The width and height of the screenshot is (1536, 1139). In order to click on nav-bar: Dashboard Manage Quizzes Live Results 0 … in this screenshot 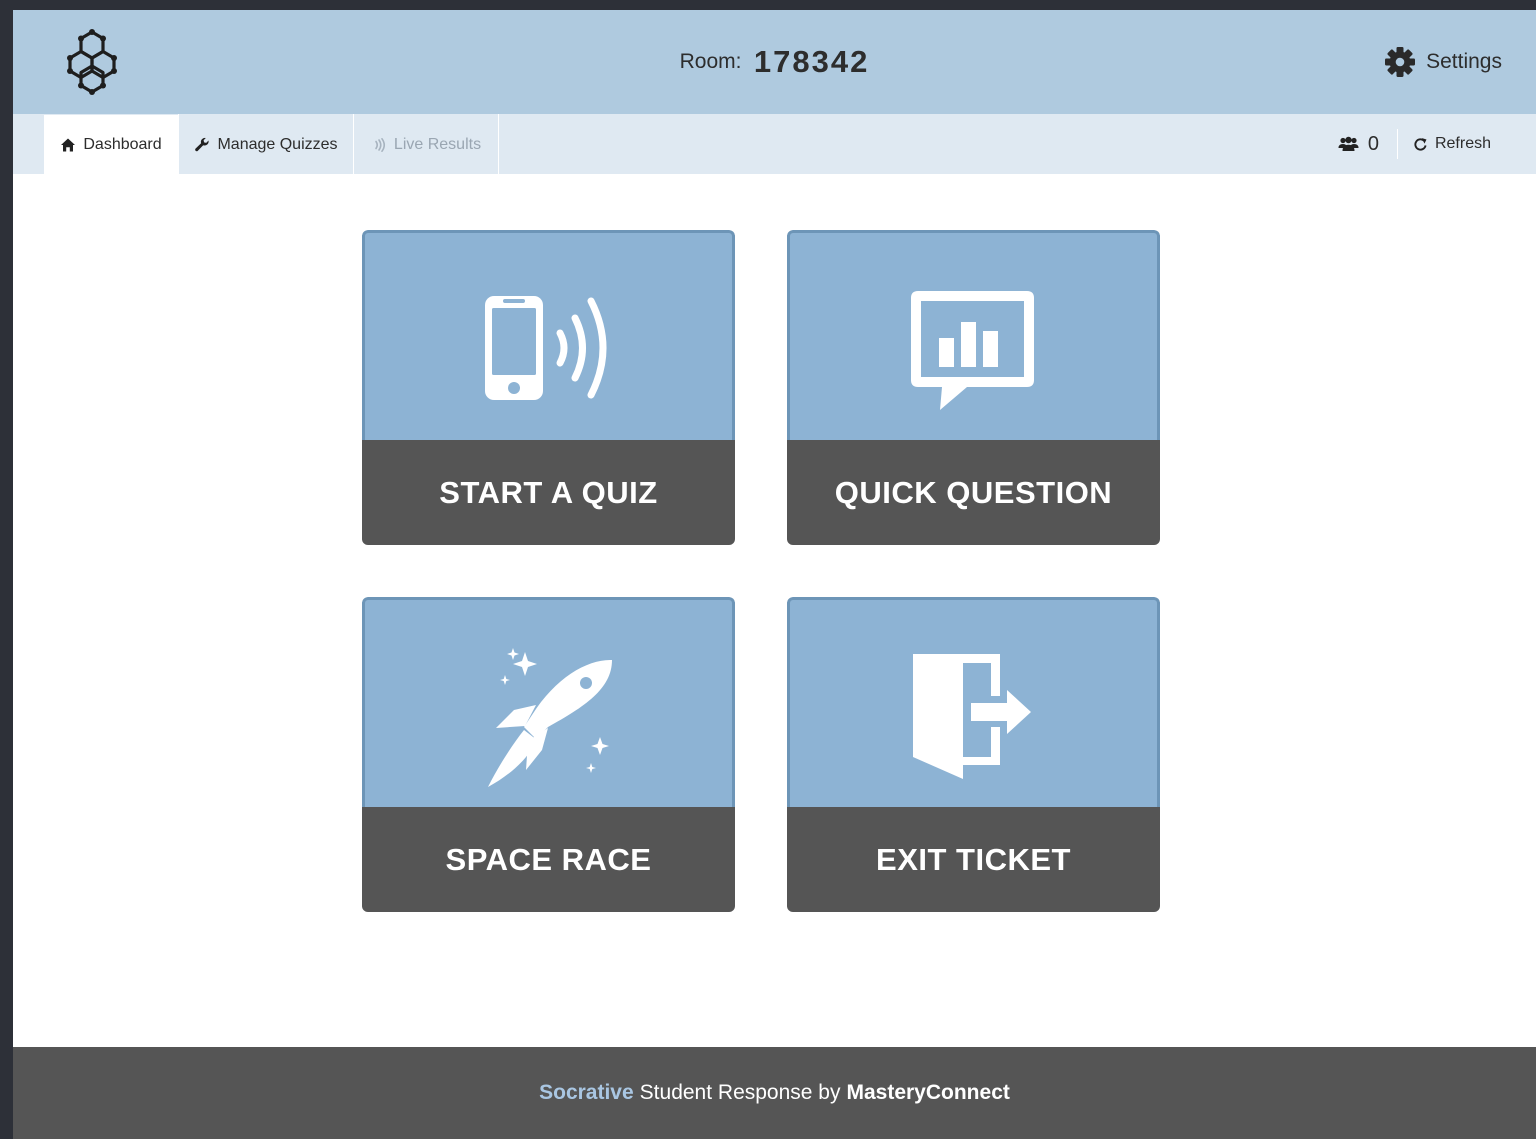, I will do `click(774, 144)`.